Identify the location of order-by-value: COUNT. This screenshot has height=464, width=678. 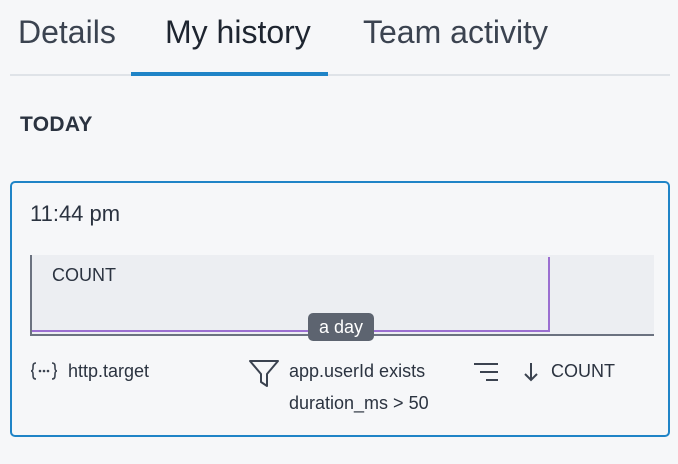
(583, 371).